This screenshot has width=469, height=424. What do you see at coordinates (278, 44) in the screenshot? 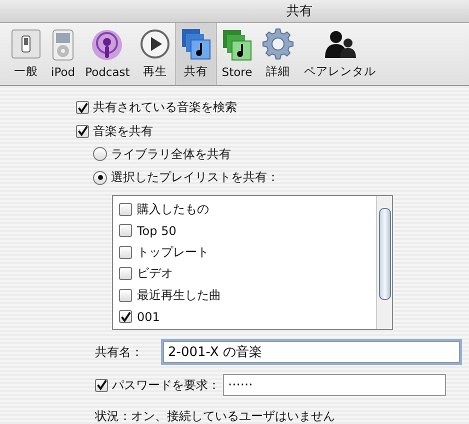
I see `gear-icon` at bounding box center [278, 44].